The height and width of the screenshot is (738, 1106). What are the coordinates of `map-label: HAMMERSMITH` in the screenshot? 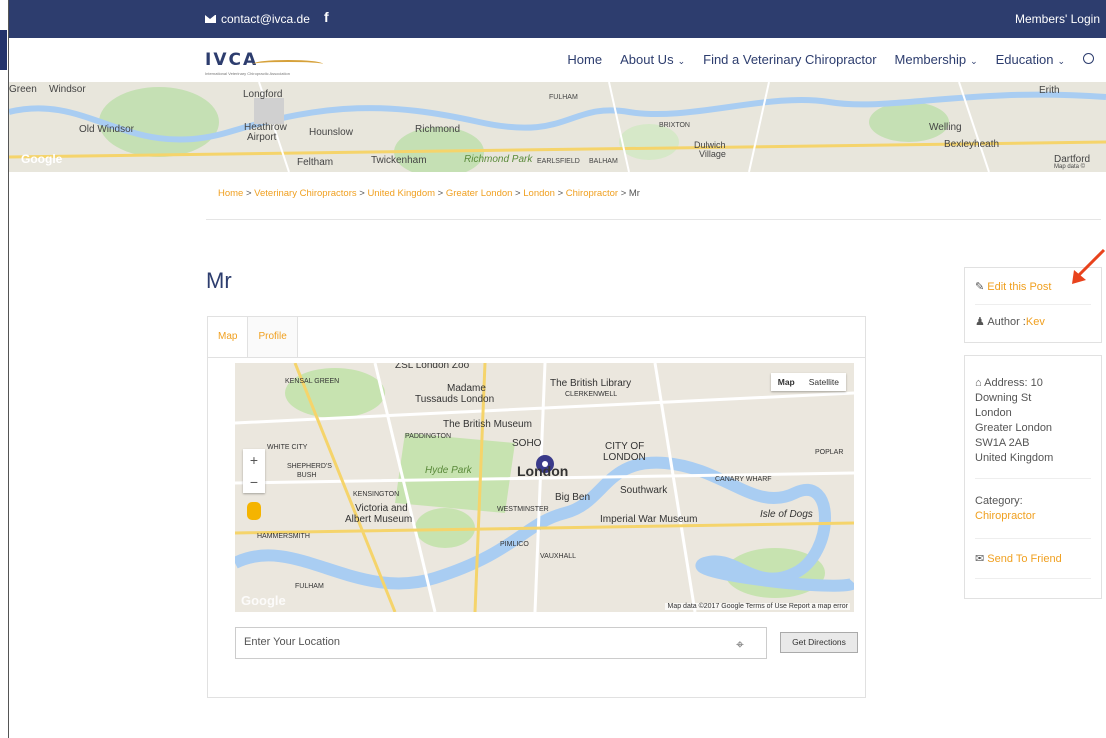 It's located at (283, 536).